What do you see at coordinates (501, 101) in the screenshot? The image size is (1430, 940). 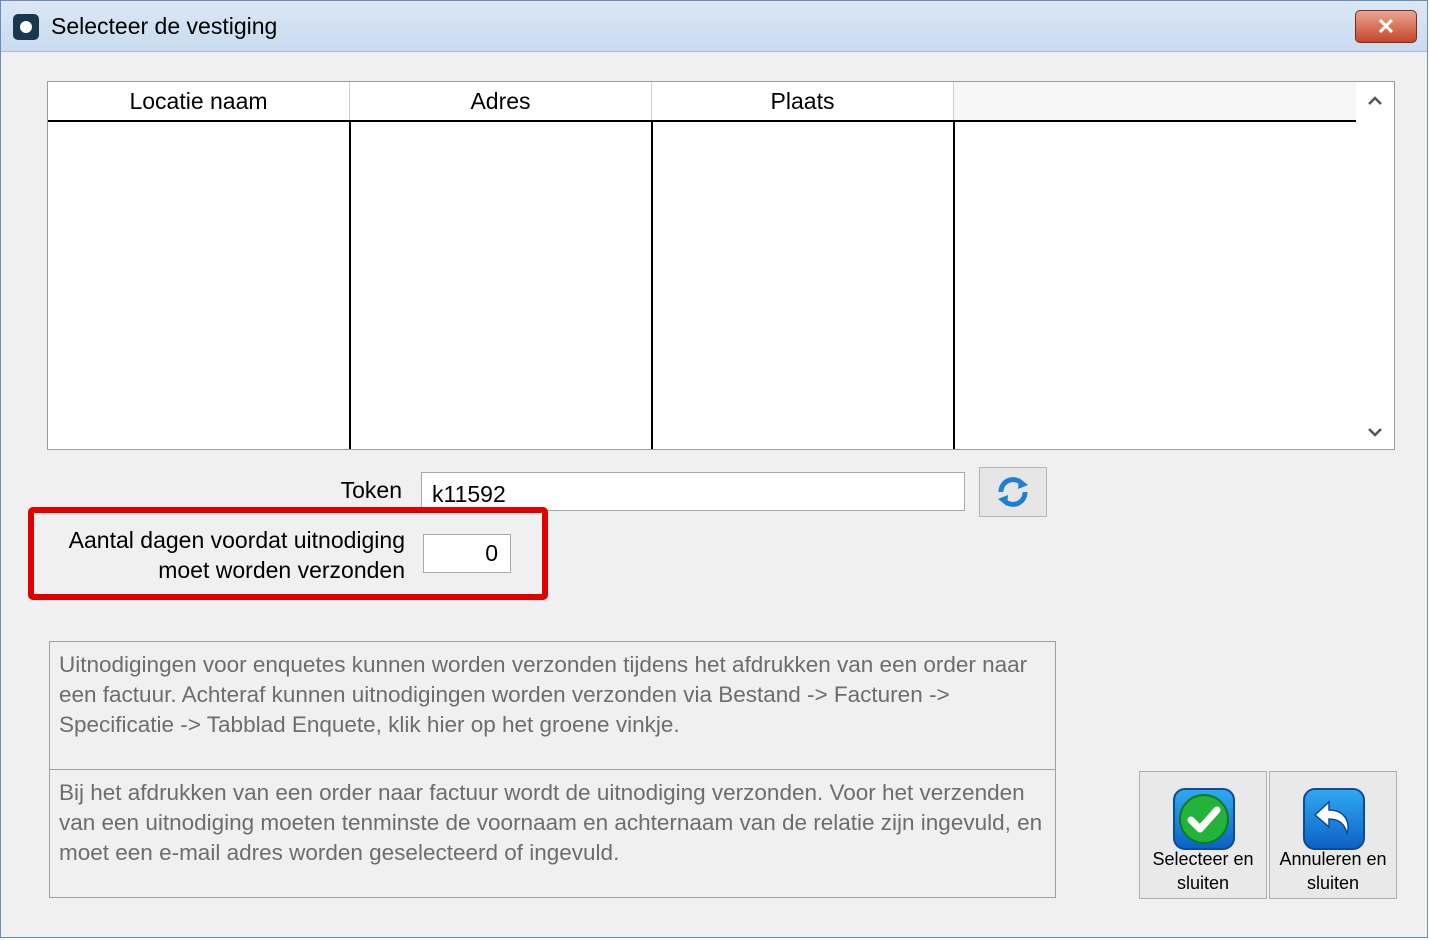 I see `column-header-address: Adres` at bounding box center [501, 101].